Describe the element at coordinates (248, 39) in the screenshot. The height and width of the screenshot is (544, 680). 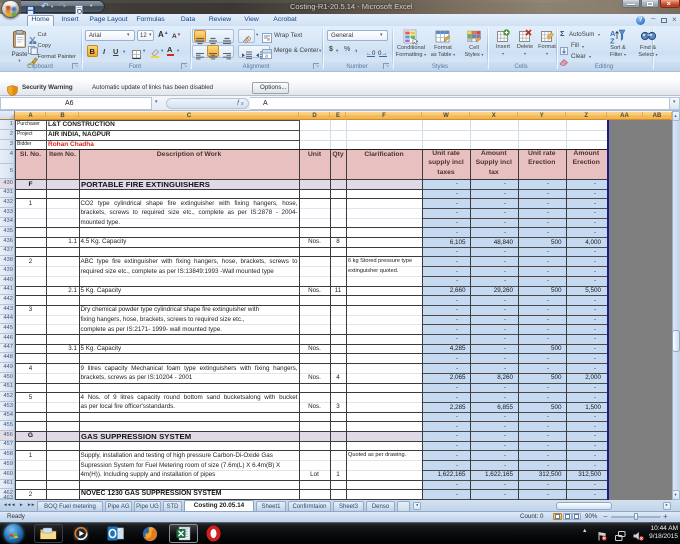
I see `svg-text: ab` at that location.